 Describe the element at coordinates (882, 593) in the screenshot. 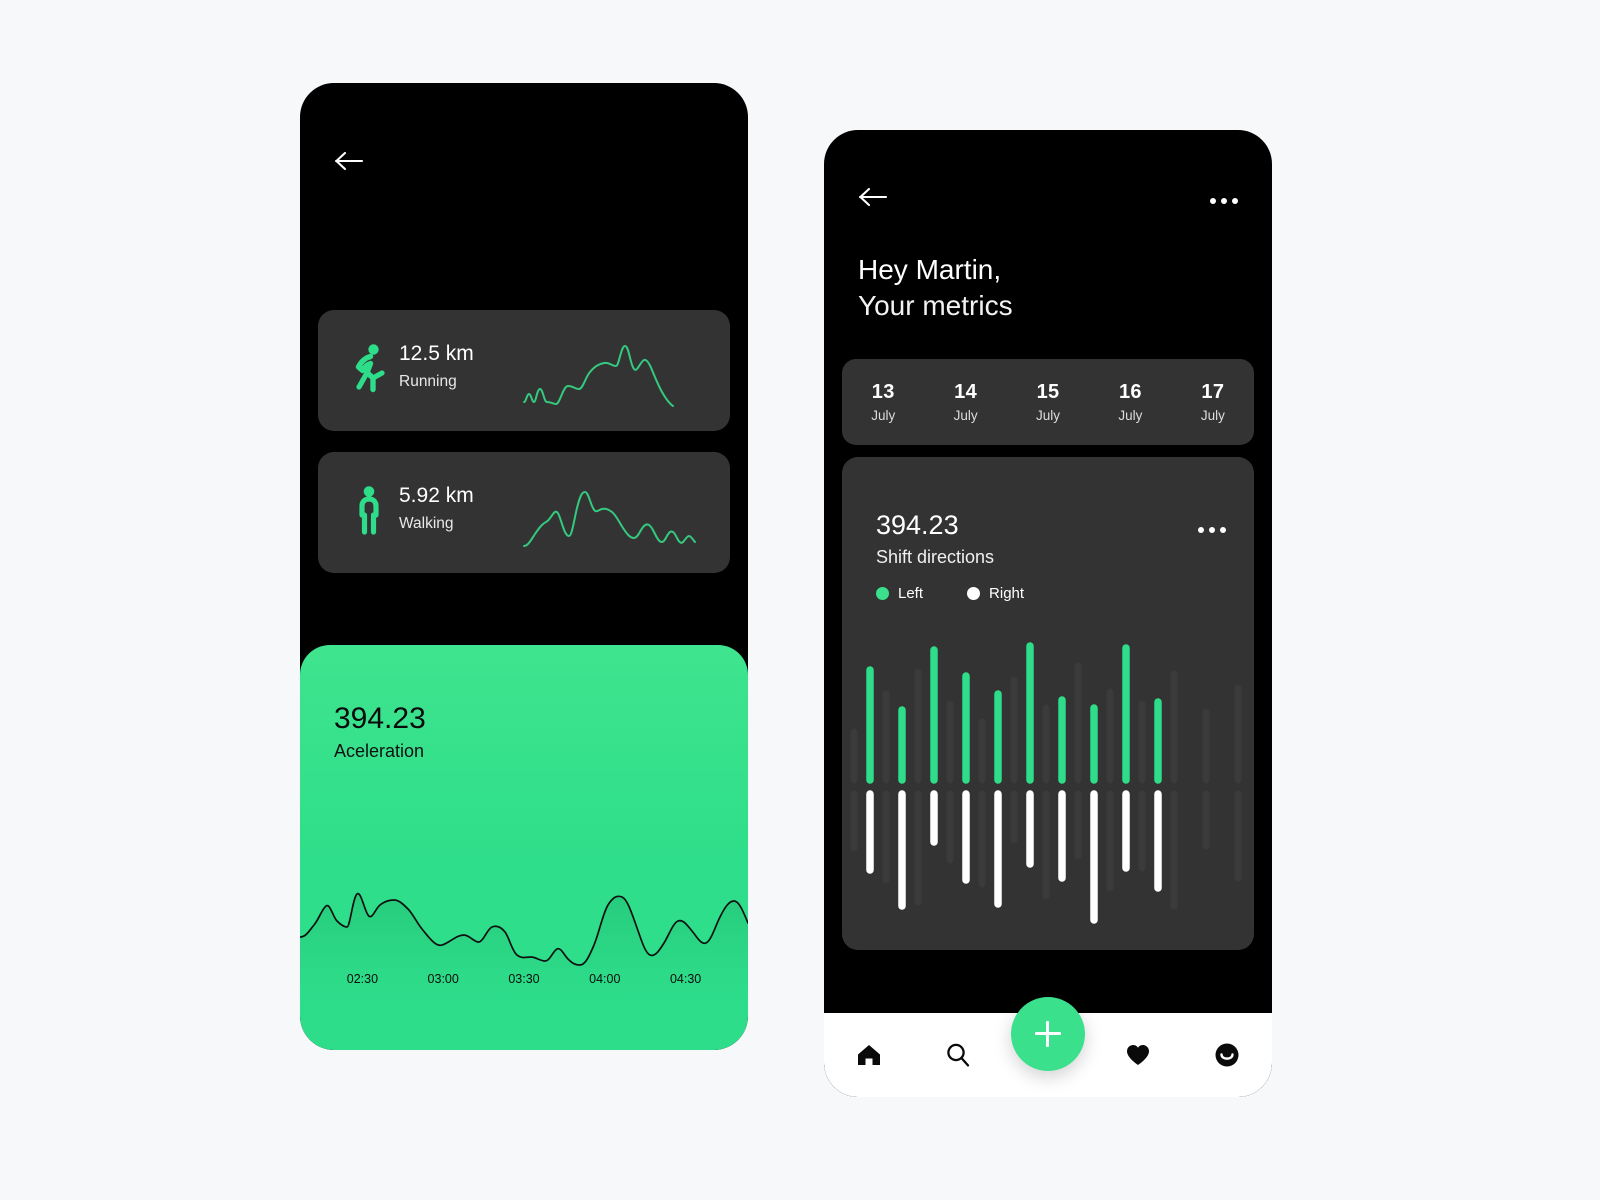

I see `legend-swatch-left` at that location.